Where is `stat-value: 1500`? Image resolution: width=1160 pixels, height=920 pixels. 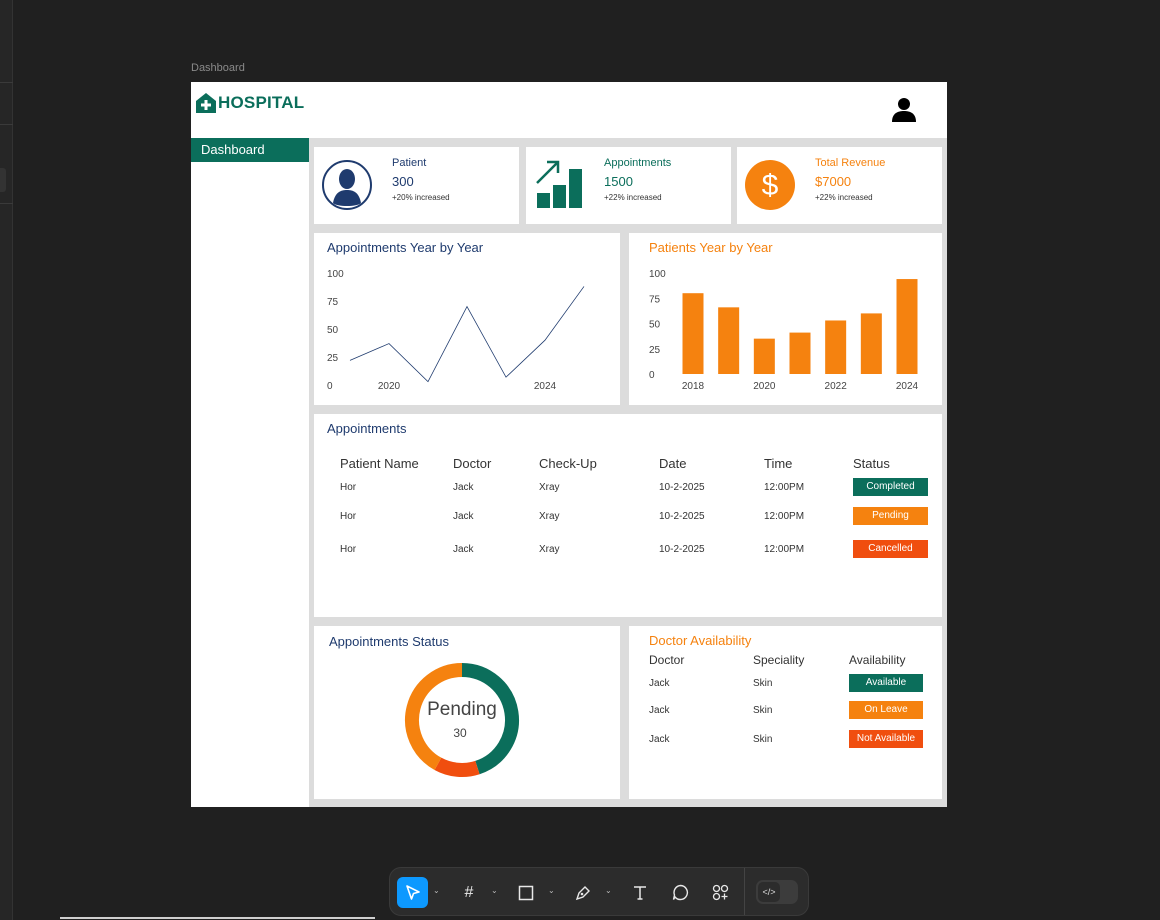 stat-value: 1500 is located at coordinates (618, 181).